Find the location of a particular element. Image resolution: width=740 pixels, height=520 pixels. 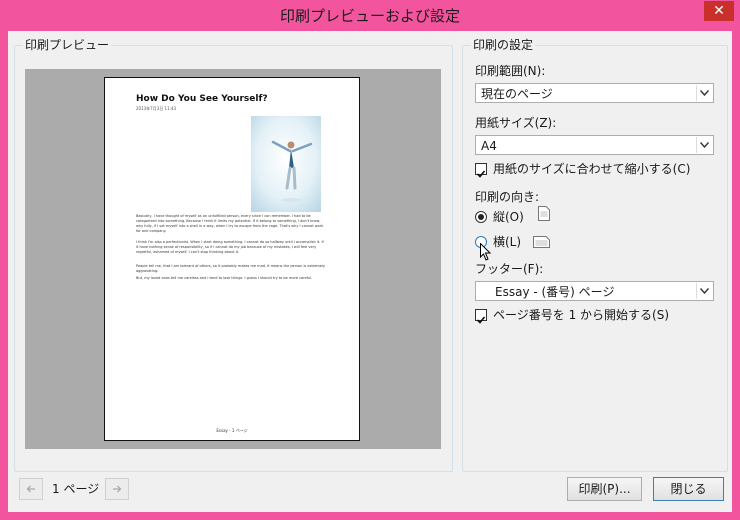

person-photo-icon is located at coordinates (286, 164).